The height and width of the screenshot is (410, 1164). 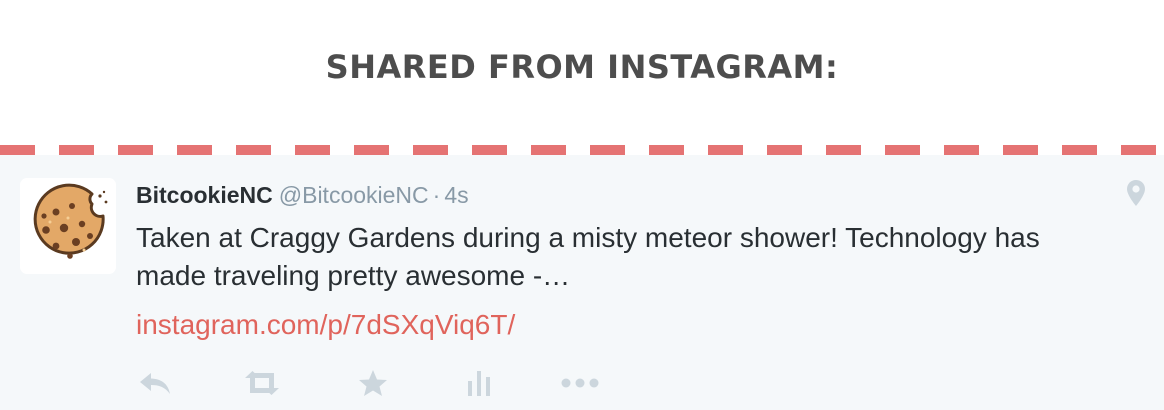 I want to click on tweet-actions, so click(x=436, y=383).